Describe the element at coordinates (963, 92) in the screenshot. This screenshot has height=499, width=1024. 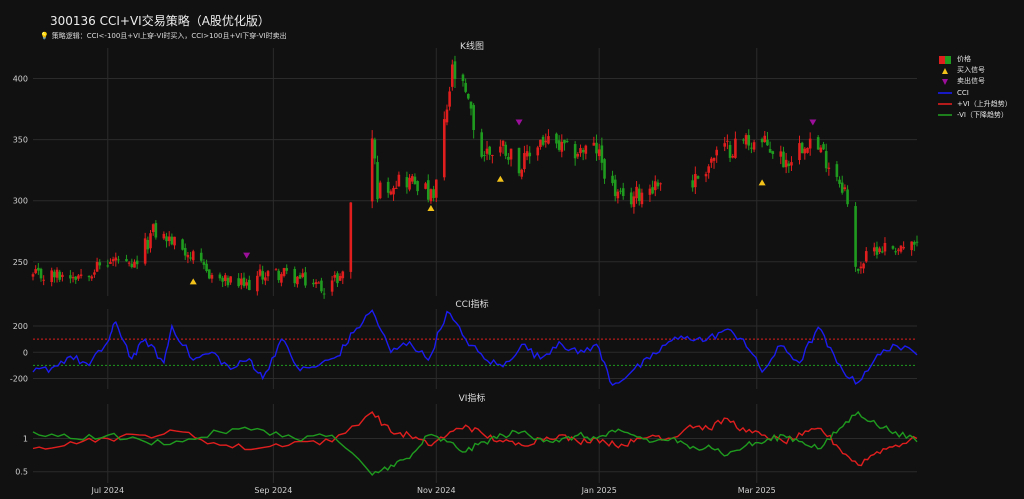
I see `legend-label: CCI` at that location.